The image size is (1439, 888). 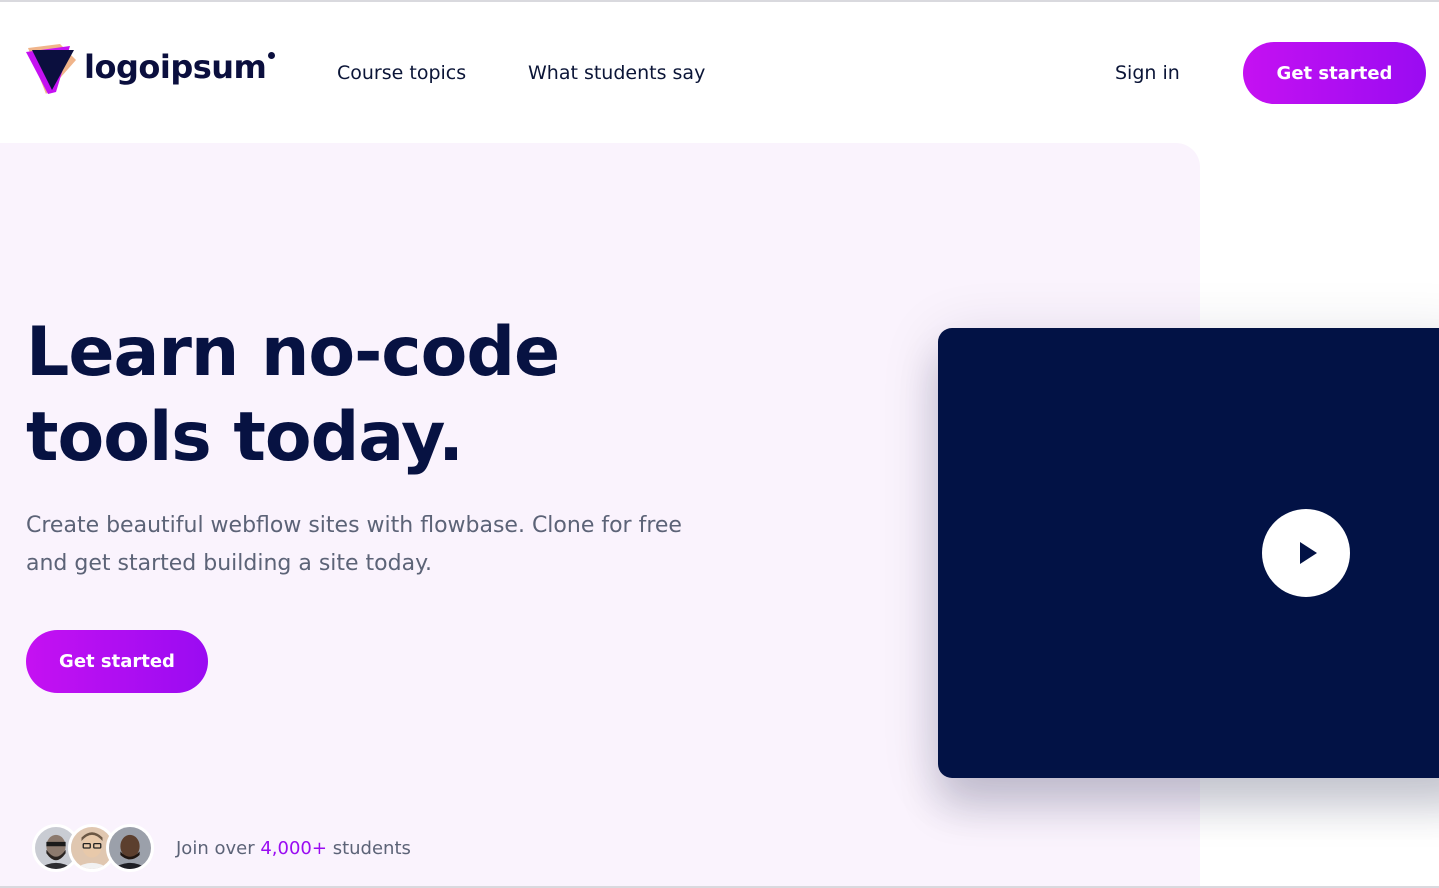 I want to click on students-count-text: Join over 4,000+ students, so click(x=293, y=848).